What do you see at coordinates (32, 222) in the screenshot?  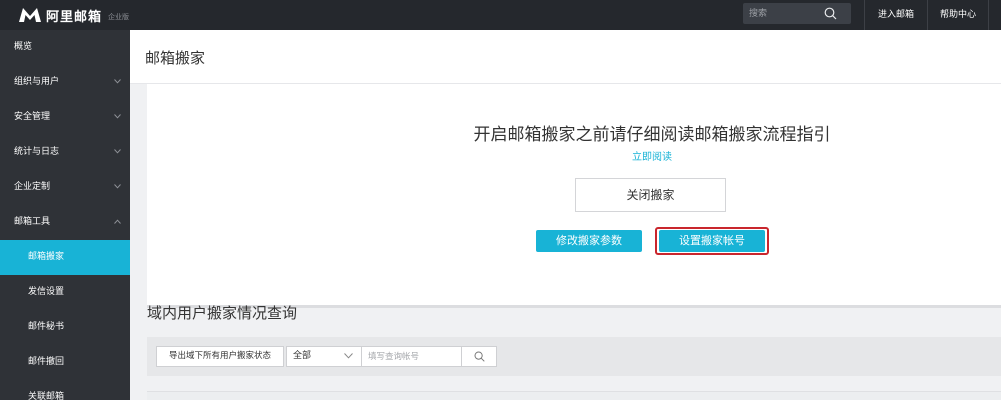 I see `sidebar-item-label: 邮箱工具` at bounding box center [32, 222].